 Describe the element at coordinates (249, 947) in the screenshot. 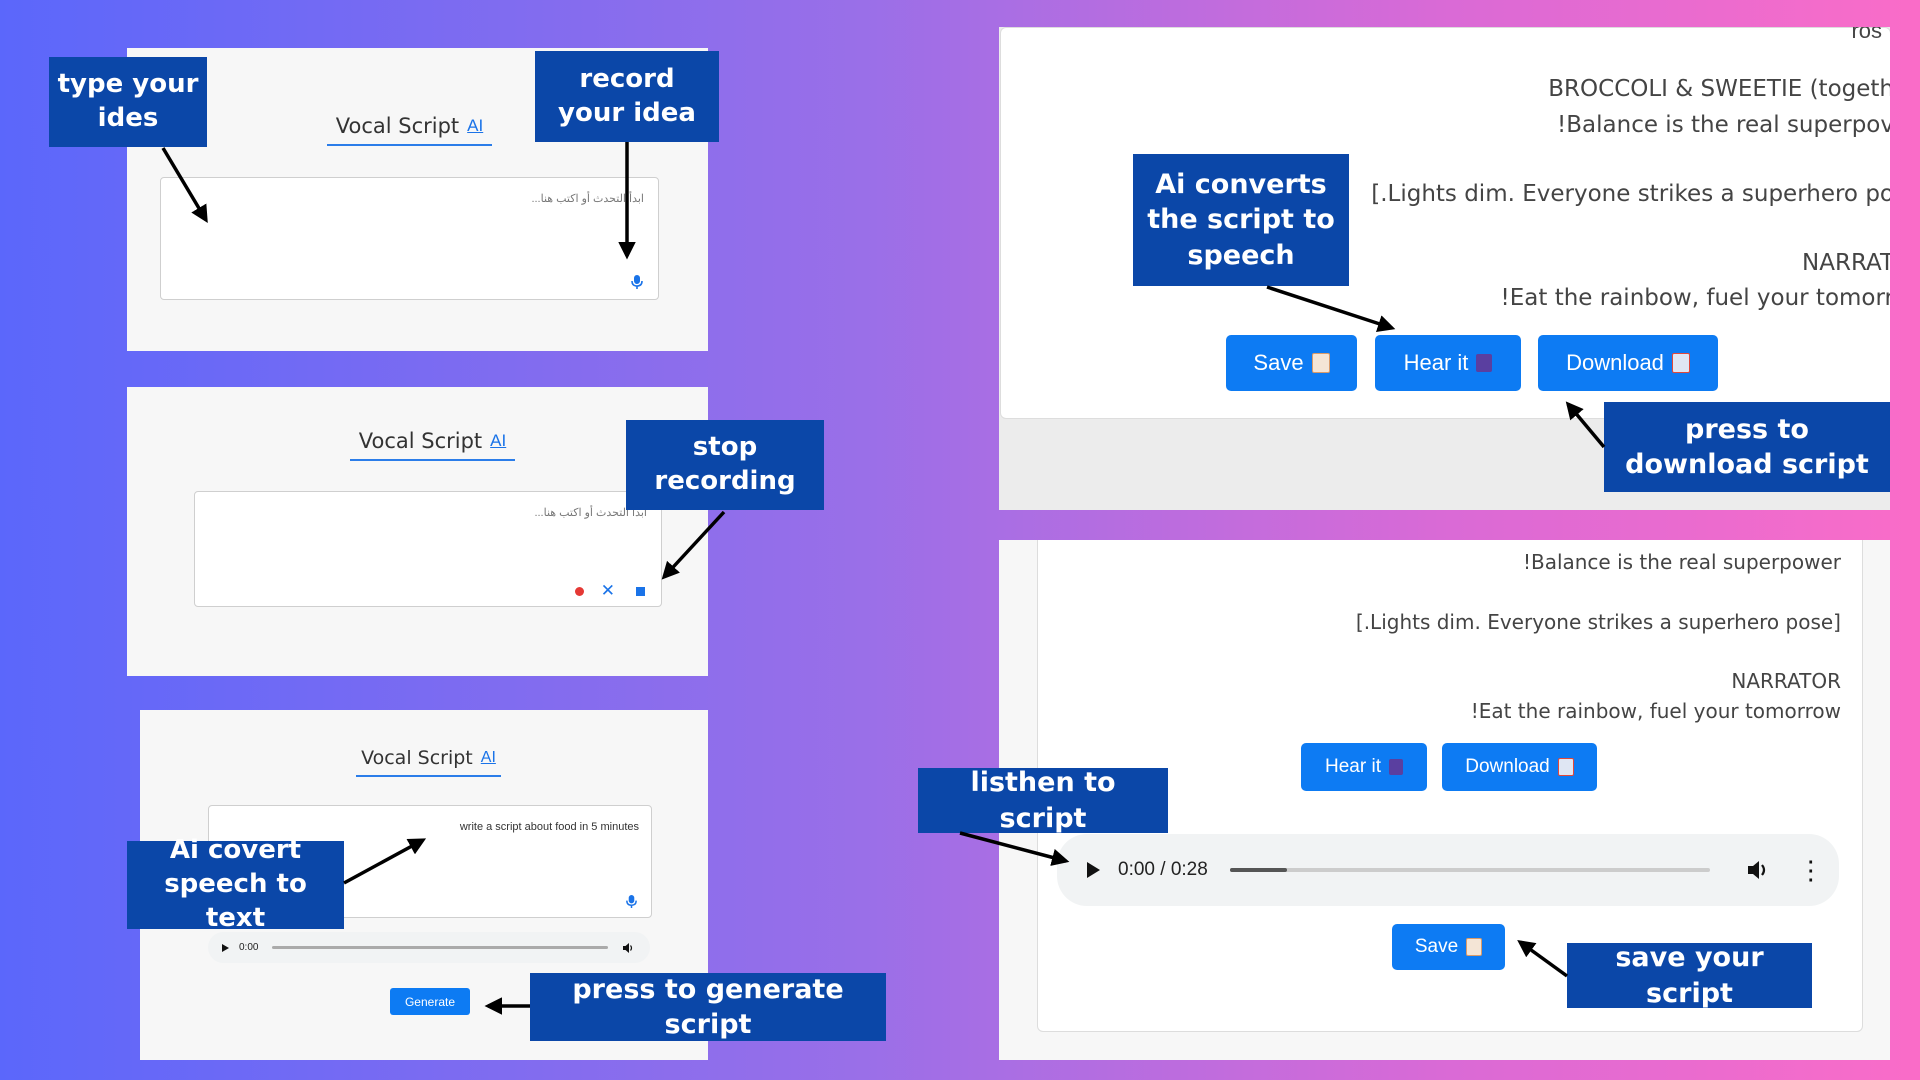

I see `audio-time: 0:00` at that location.